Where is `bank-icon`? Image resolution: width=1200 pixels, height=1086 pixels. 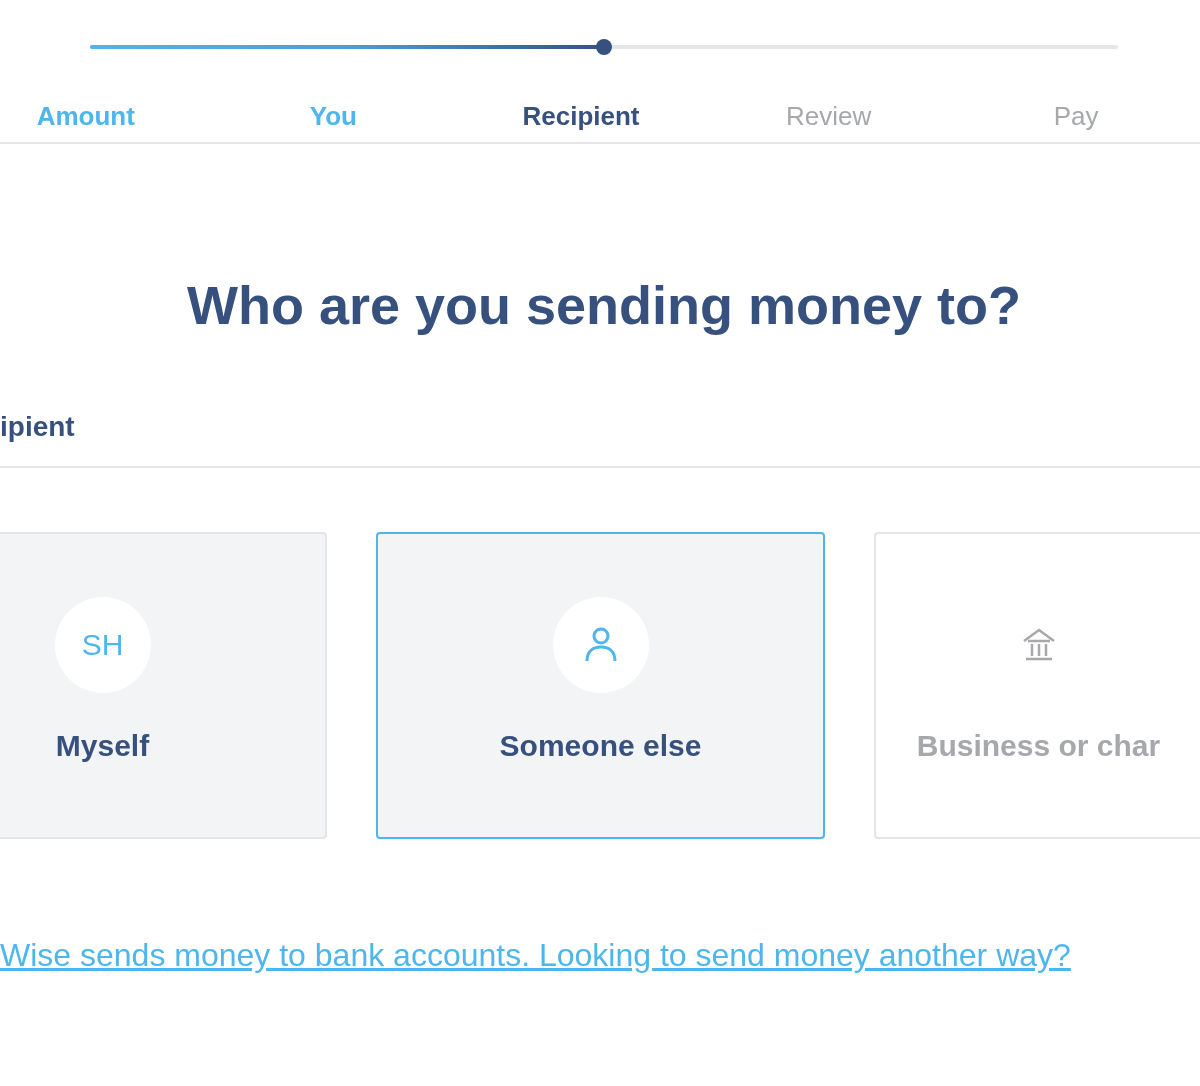
bank-icon is located at coordinates (1038, 645).